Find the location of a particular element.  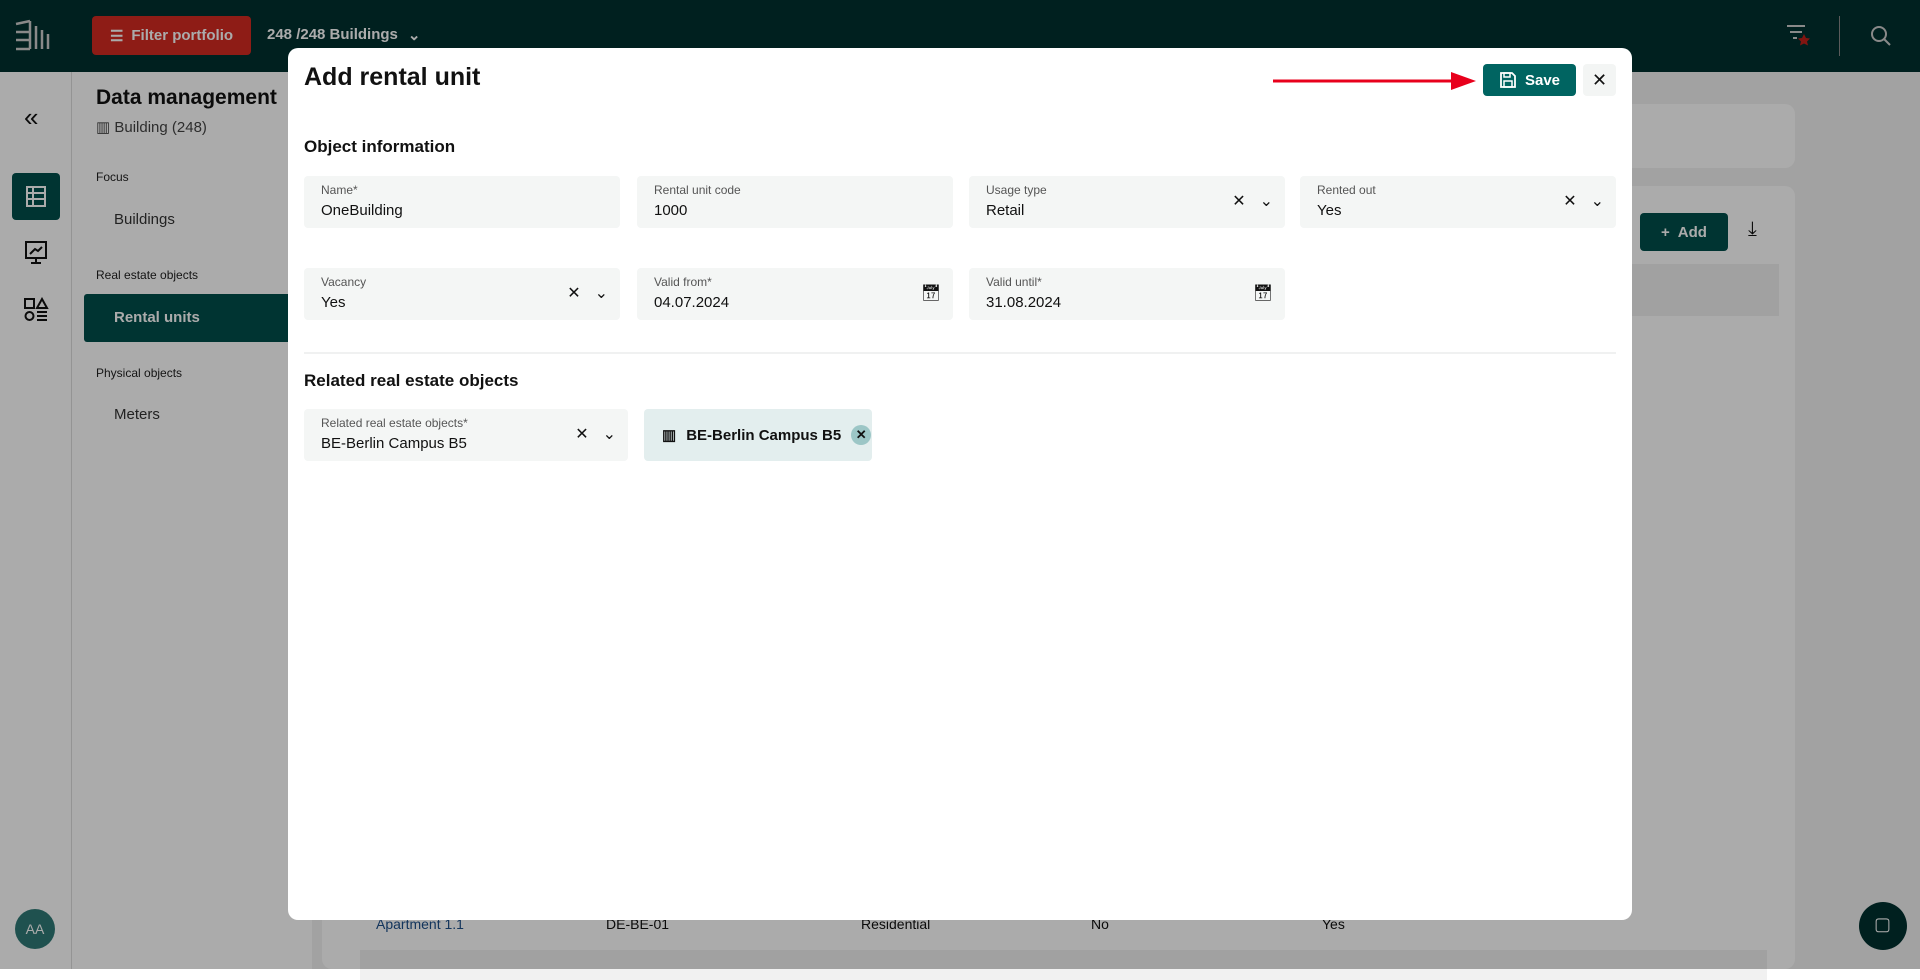

close-button: ✕ is located at coordinates (1599, 80).